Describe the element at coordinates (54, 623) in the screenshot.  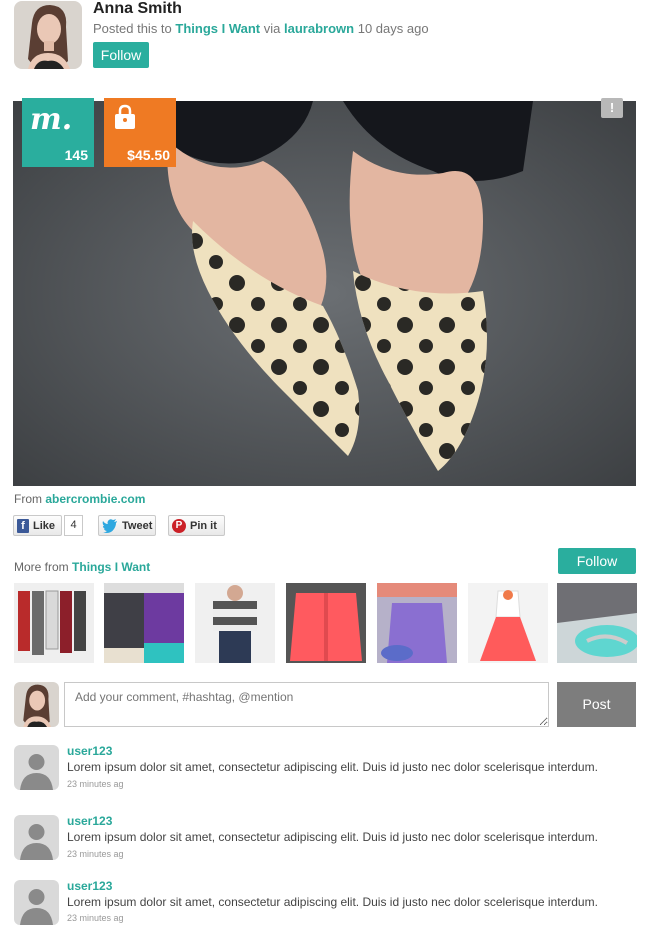
I see `thumbnail-scarves` at that location.